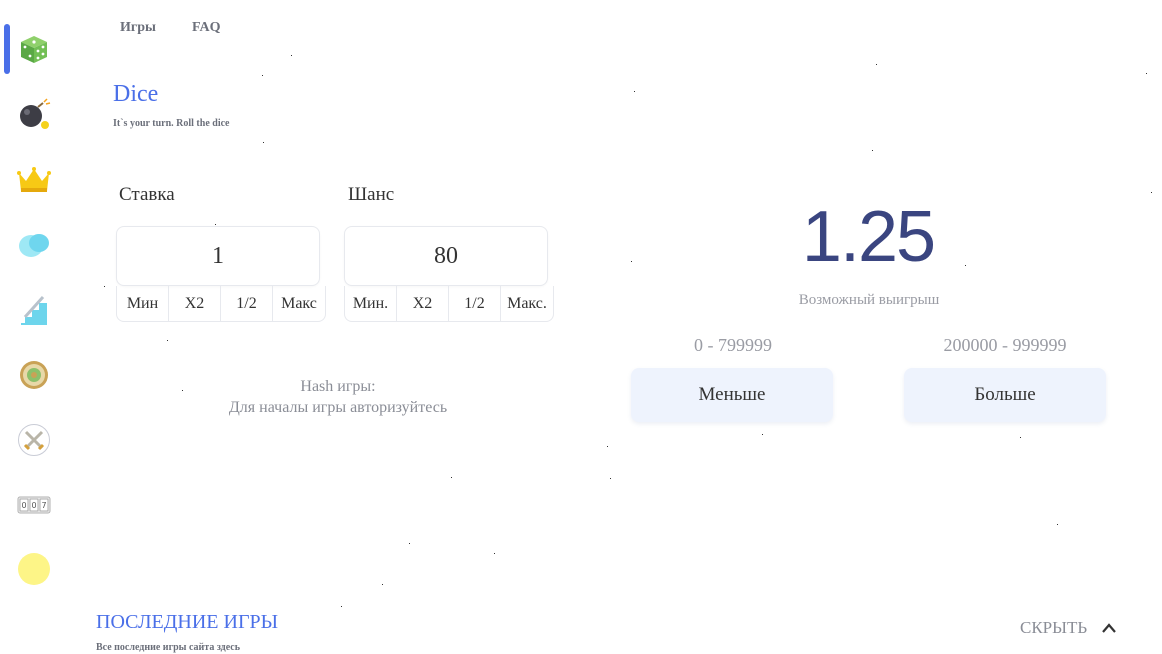  I want to click on stairs-icon, so click(34, 310).